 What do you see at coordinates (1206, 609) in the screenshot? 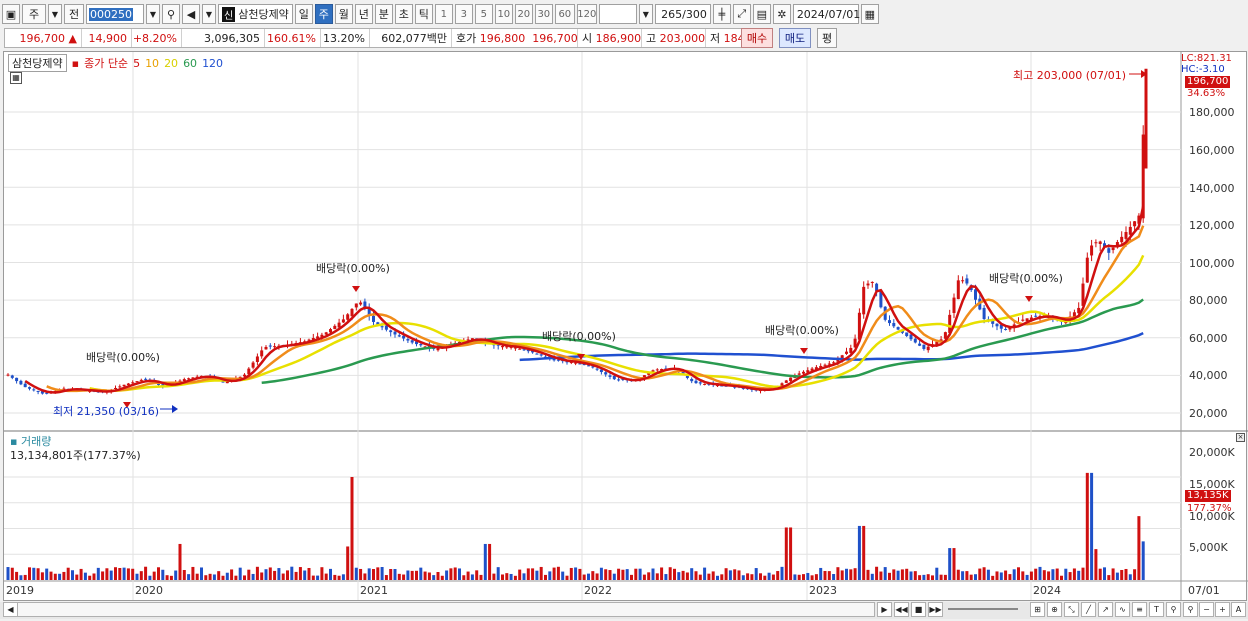
I see `zoom-out-icon: −` at bounding box center [1206, 609].